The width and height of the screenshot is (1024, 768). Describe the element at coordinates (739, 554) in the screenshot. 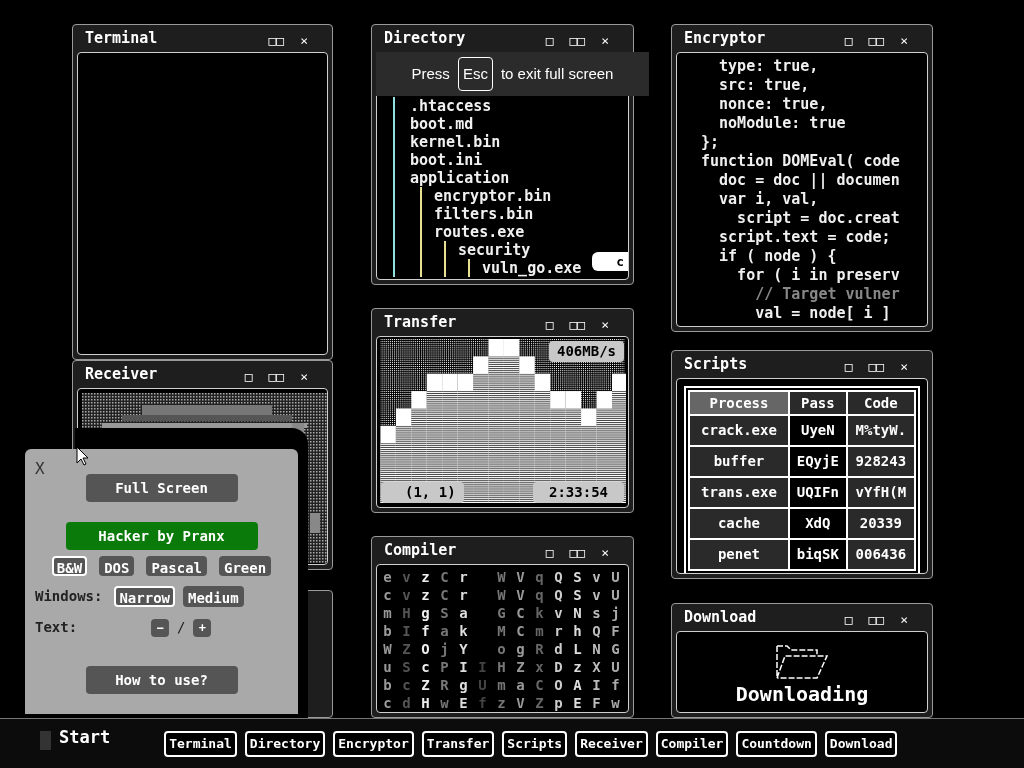

I see `table-cell: penet` at that location.